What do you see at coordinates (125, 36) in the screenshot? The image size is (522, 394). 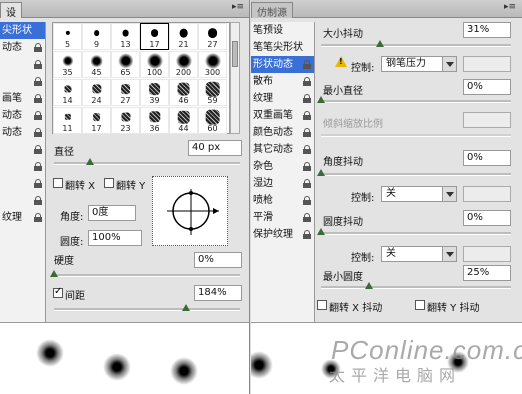 I see `brush-preset: 13` at bounding box center [125, 36].